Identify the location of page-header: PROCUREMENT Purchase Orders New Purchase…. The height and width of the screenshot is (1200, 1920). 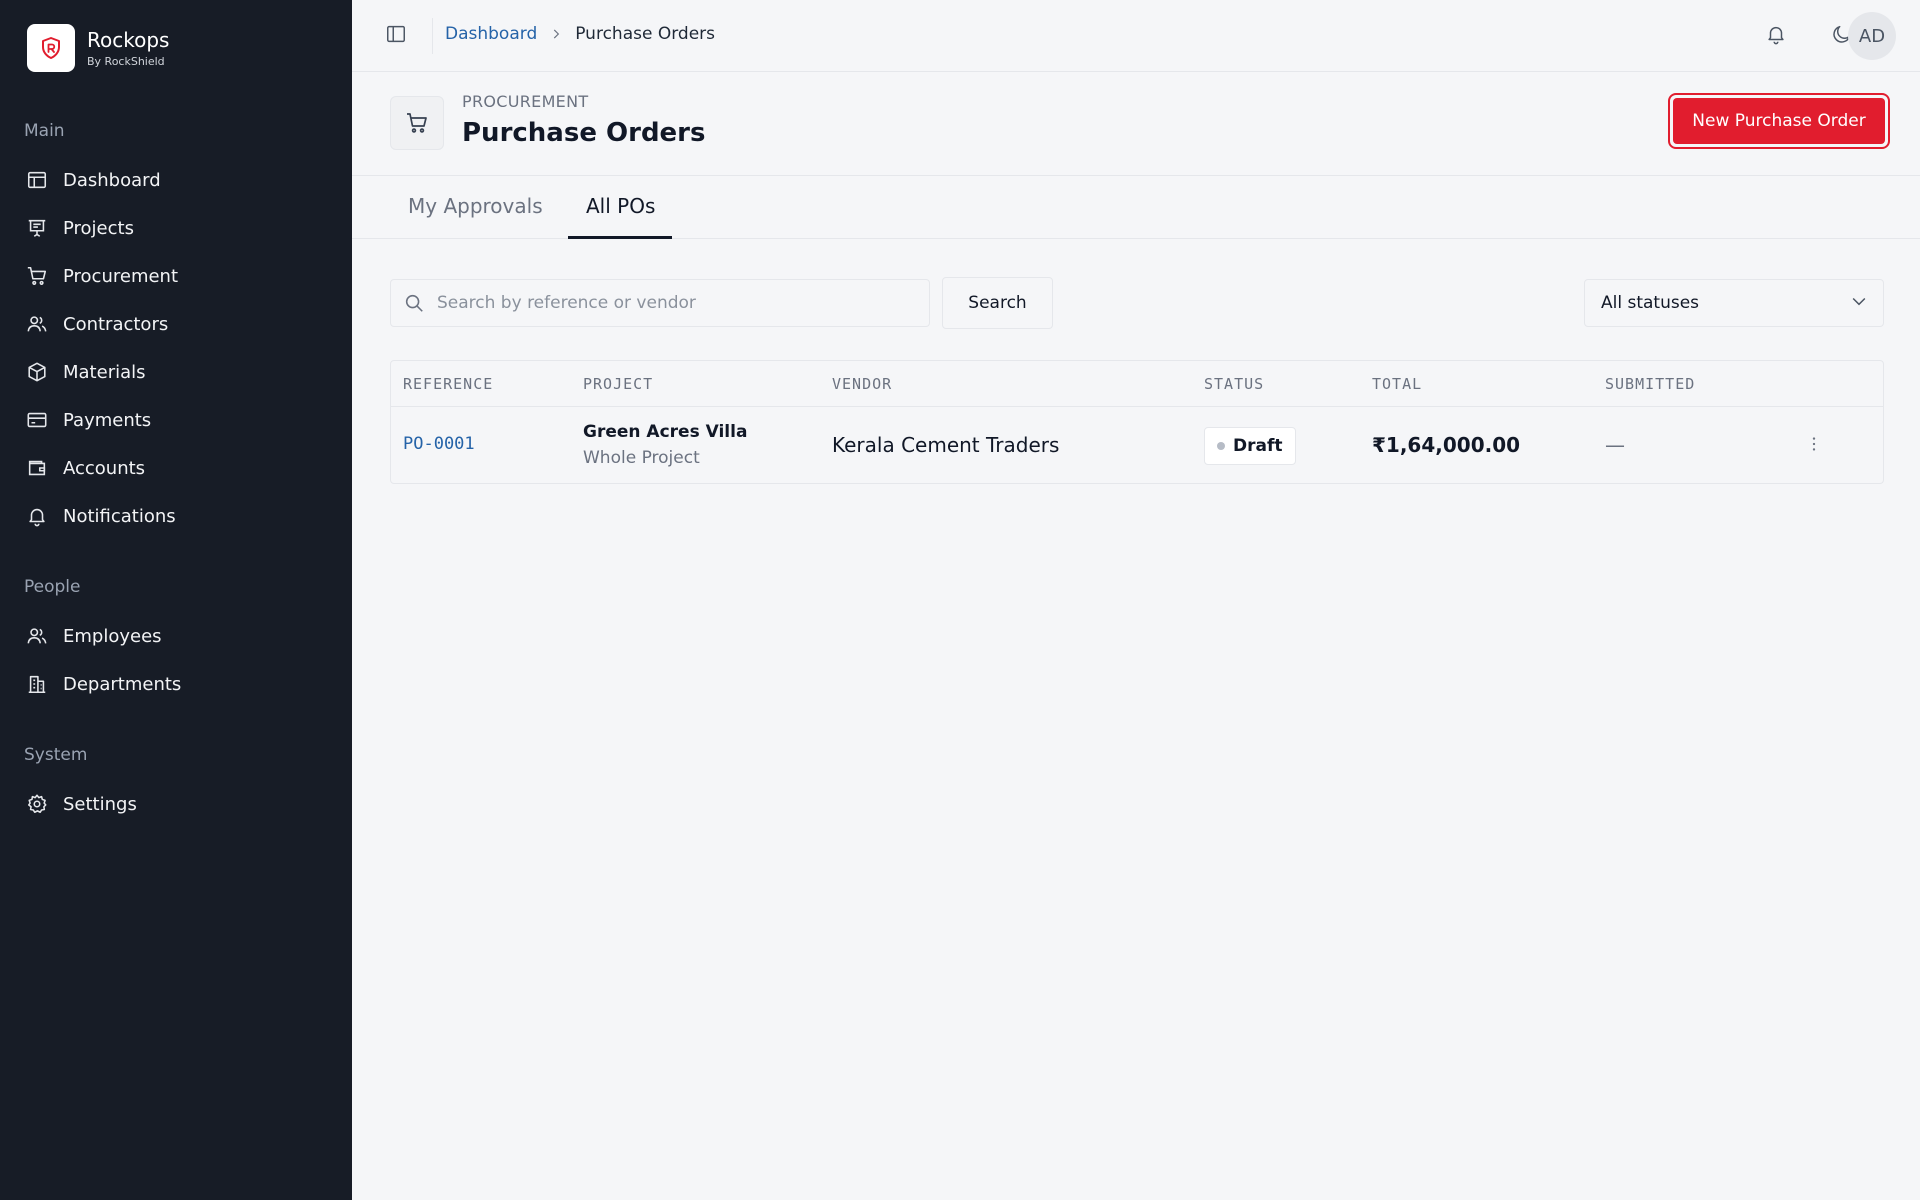
(1136, 124).